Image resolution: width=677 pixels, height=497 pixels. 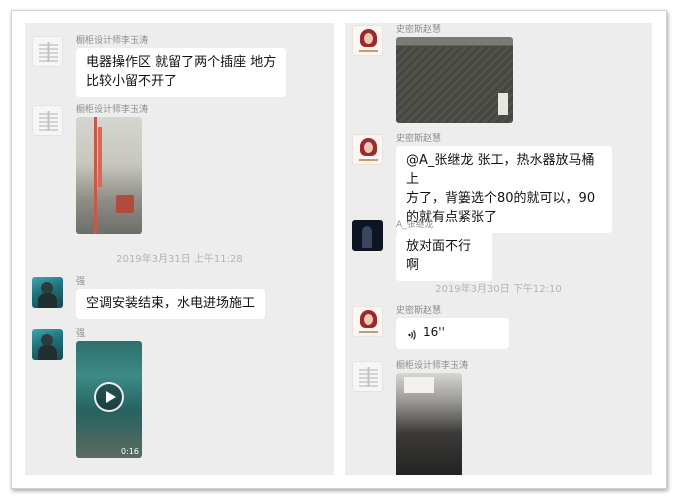 What do you see at coordinates (109, 397) in the screenshot?
I see `play-icon` at bounding box center [109, 397].